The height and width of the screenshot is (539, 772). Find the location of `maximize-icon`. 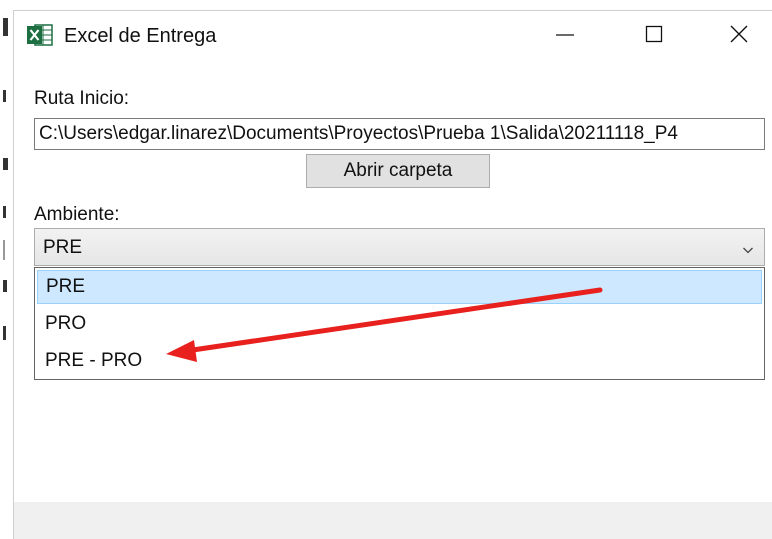

maximize-icon is located at coordinates (654, 36).